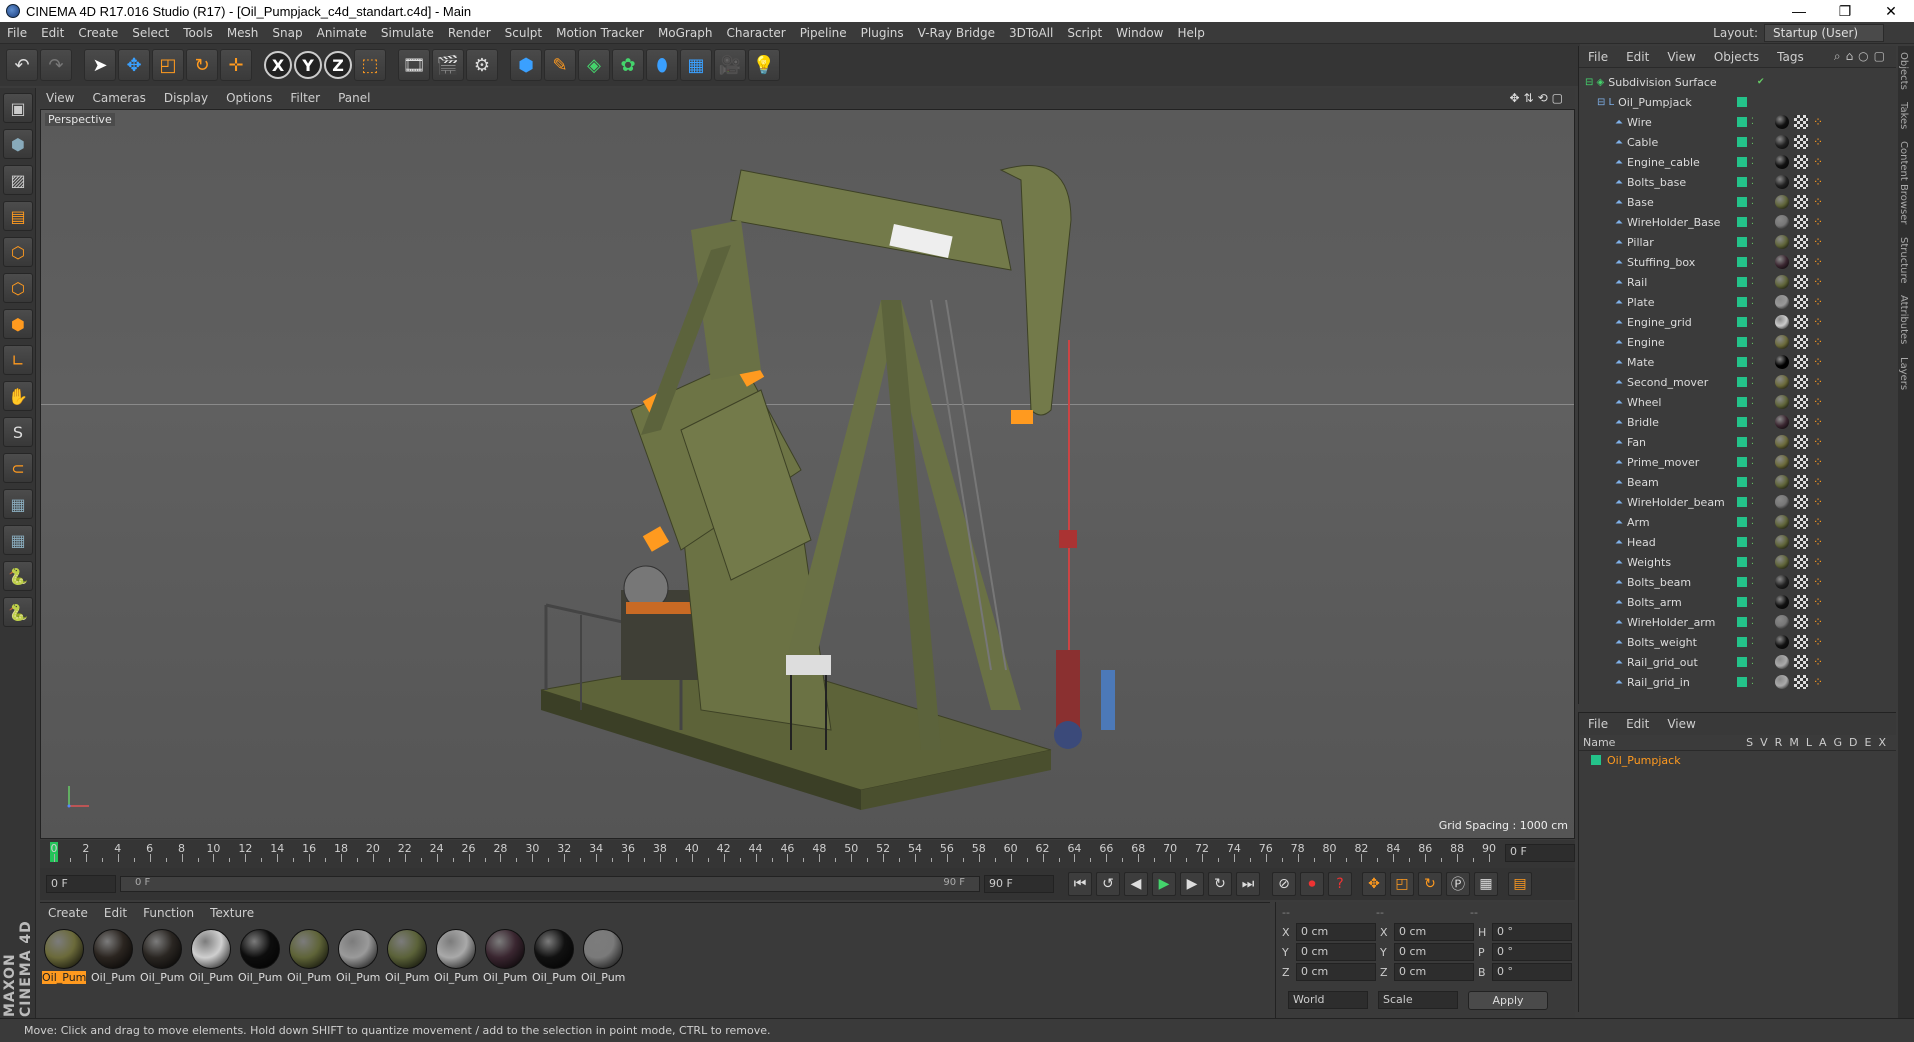  What do you see at coordinates (1738, 102) in the screenshot?
I see `tree-row-group: ⊟ L Oil_Pumpjack` at bounding box center [1738, 102].